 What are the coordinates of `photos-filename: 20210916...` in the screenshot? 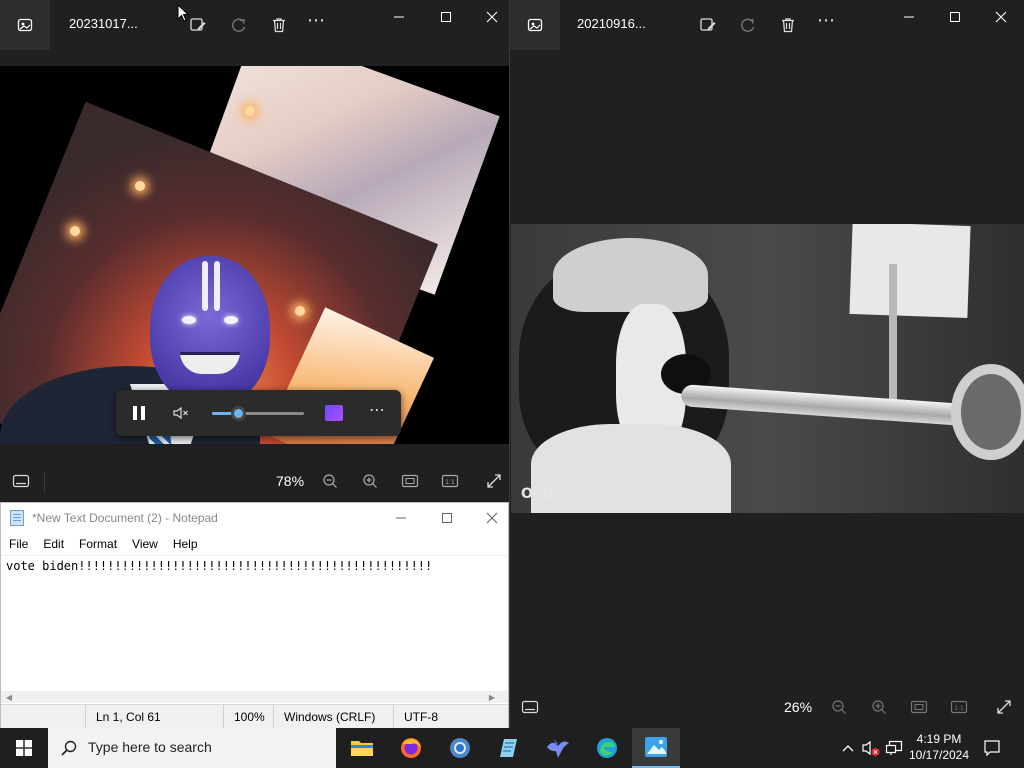 It's located at (611, 23).